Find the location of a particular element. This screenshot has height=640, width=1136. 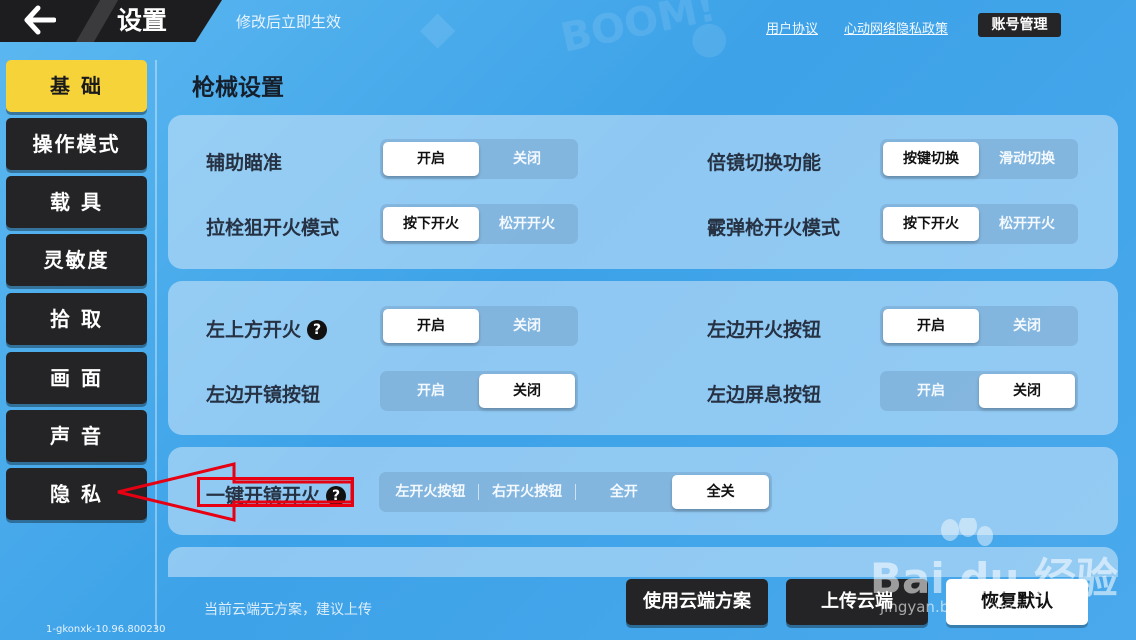

watermark-text: Bai du 经验 is located at coordinates (994, 578).